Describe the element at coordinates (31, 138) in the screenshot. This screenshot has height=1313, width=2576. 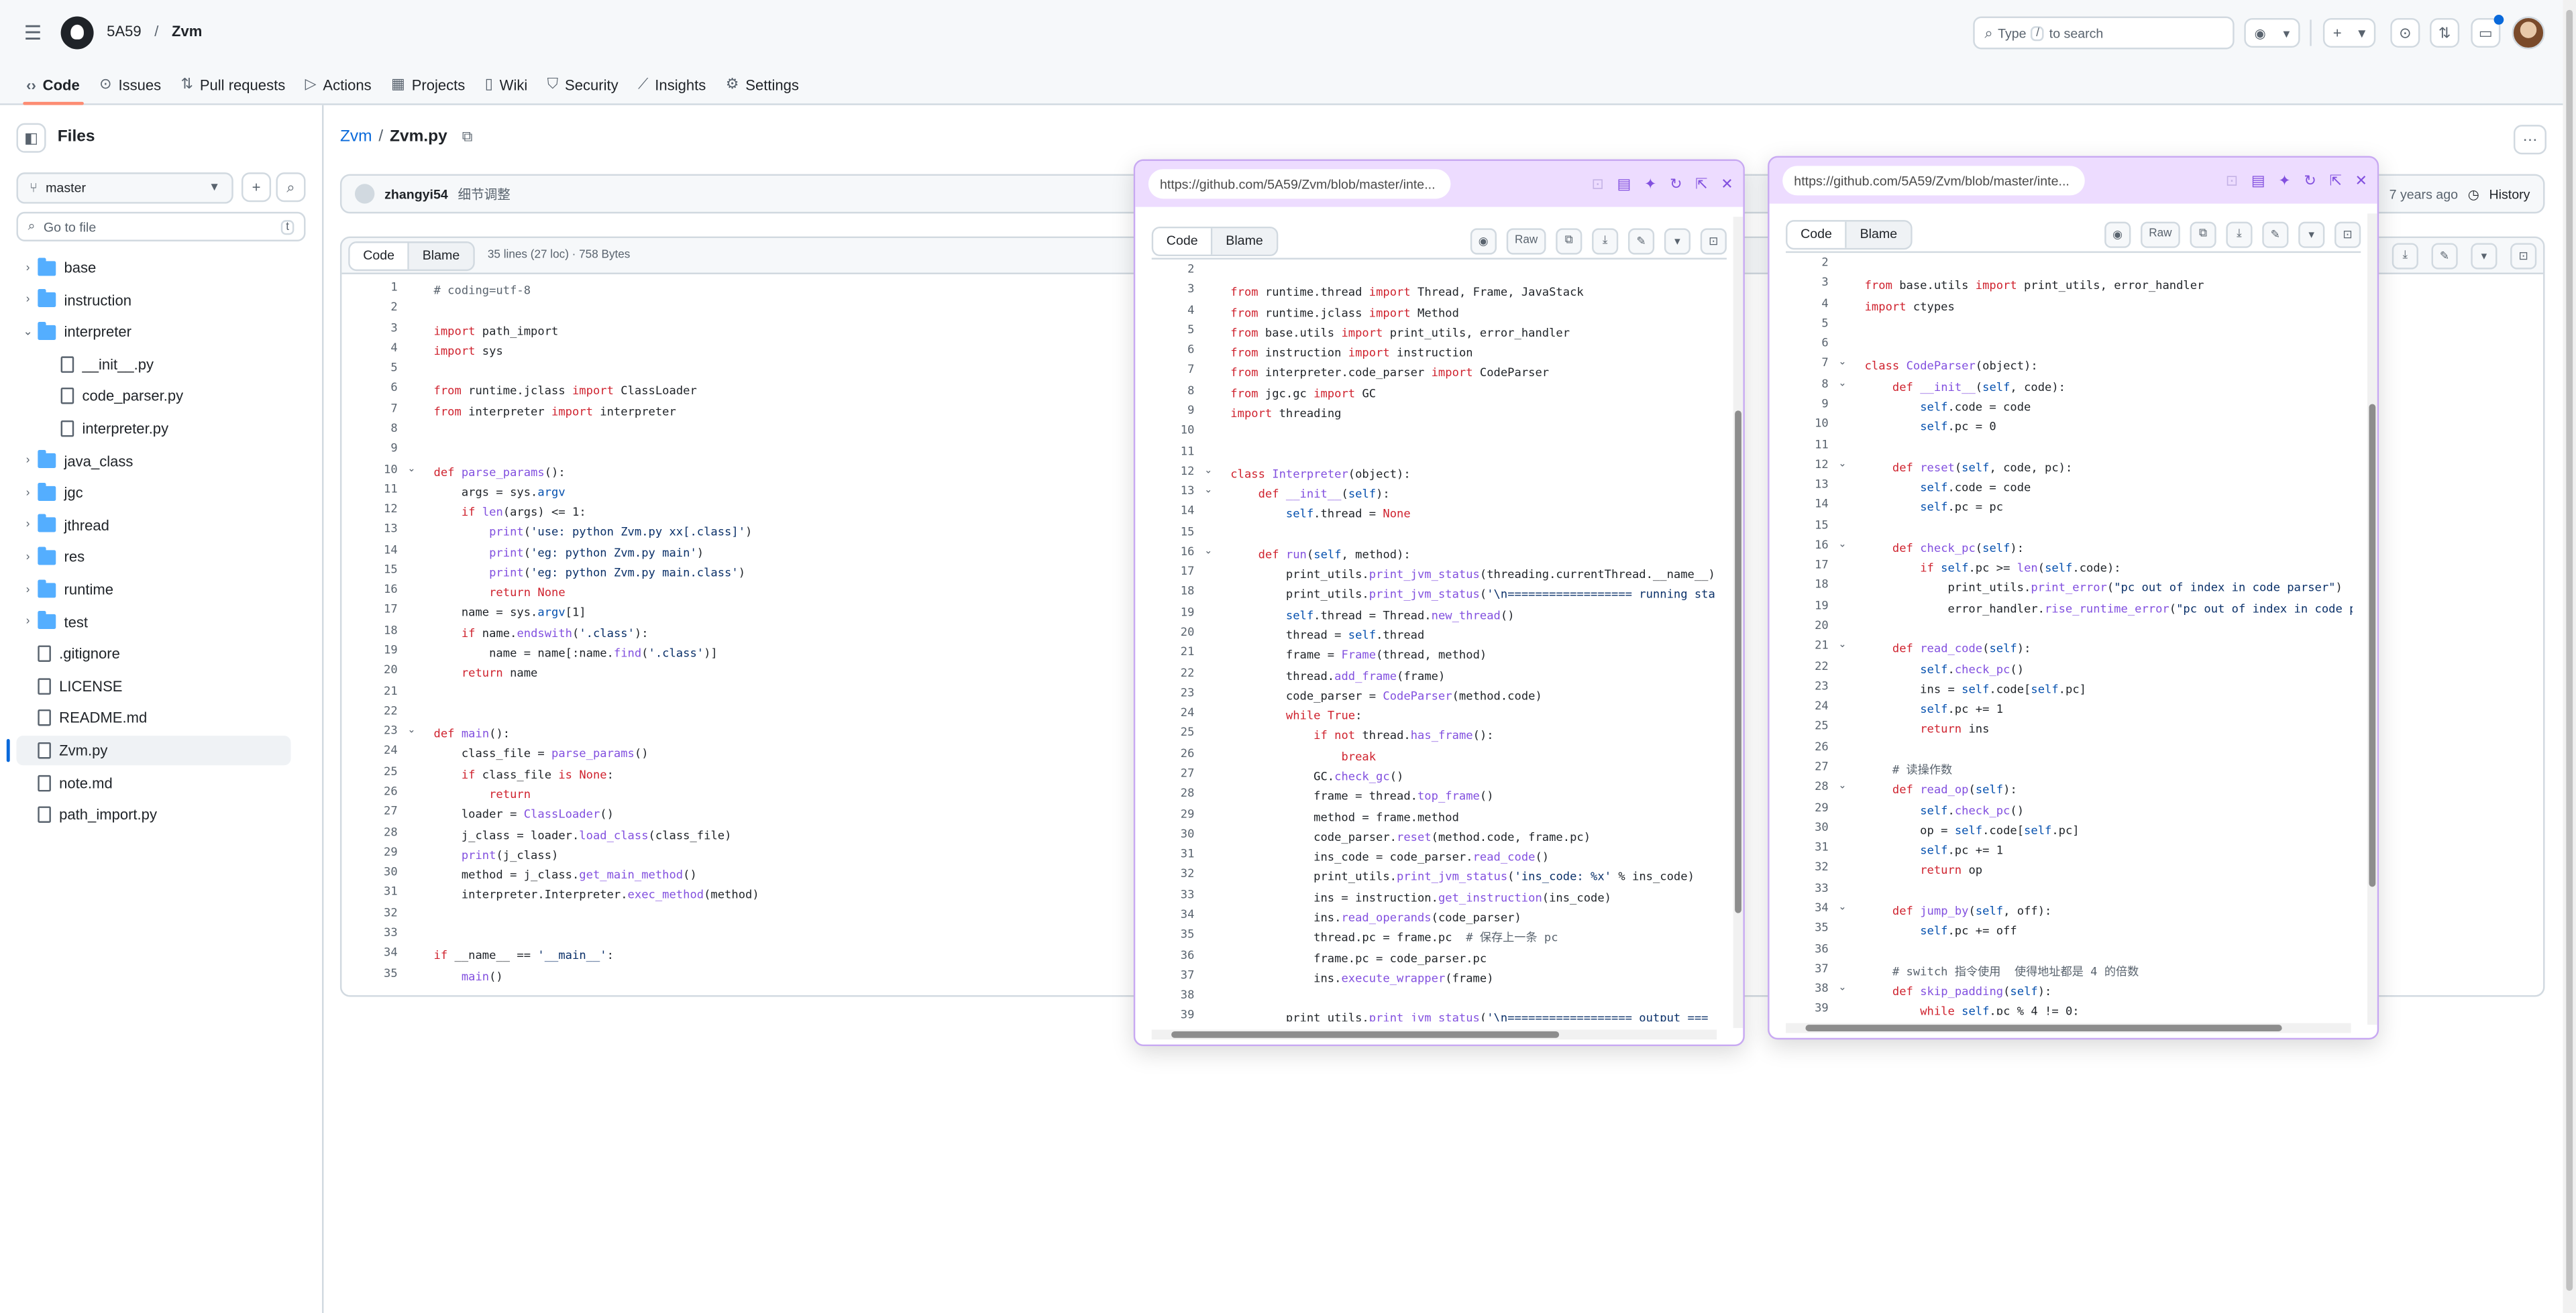
I see `collapse-sidebar-icon: ◧` at that location.